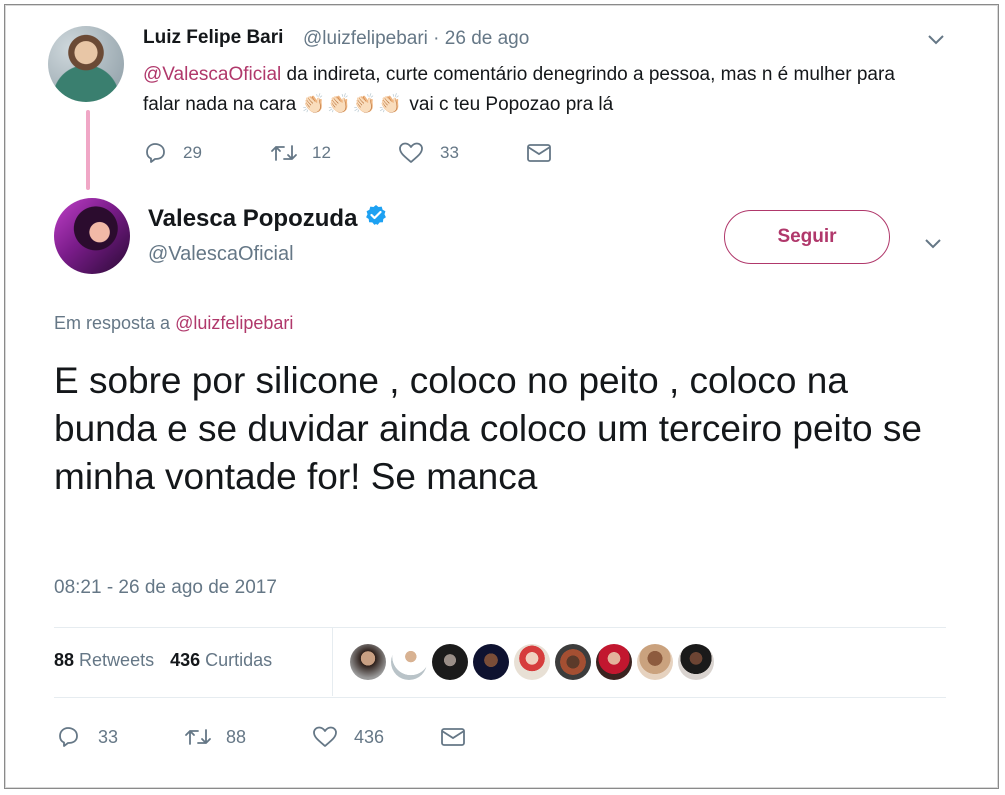 The image size is (1005, 795). Describe the element at coordinates (212, 74) in the screenshot. I see `mention-link: @ValescaOficial` at that location.